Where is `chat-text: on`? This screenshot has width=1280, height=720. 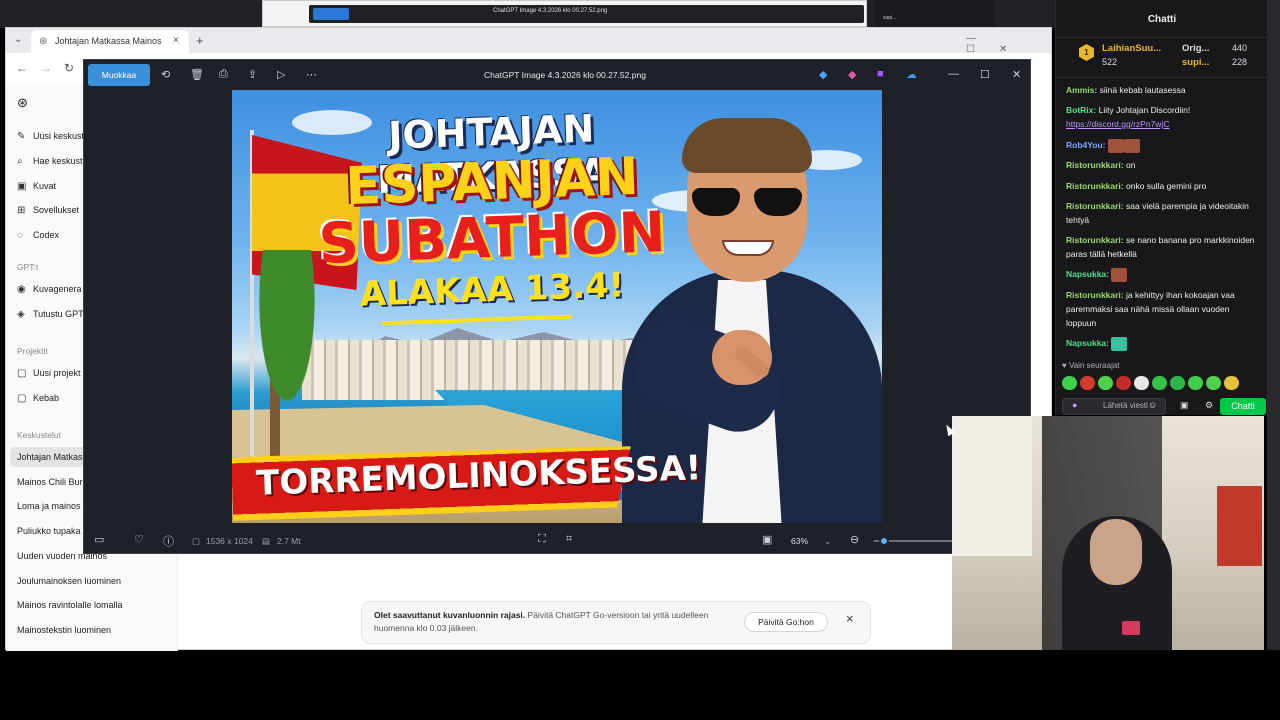 chat-text: on is located at coordinates (1131, 165).